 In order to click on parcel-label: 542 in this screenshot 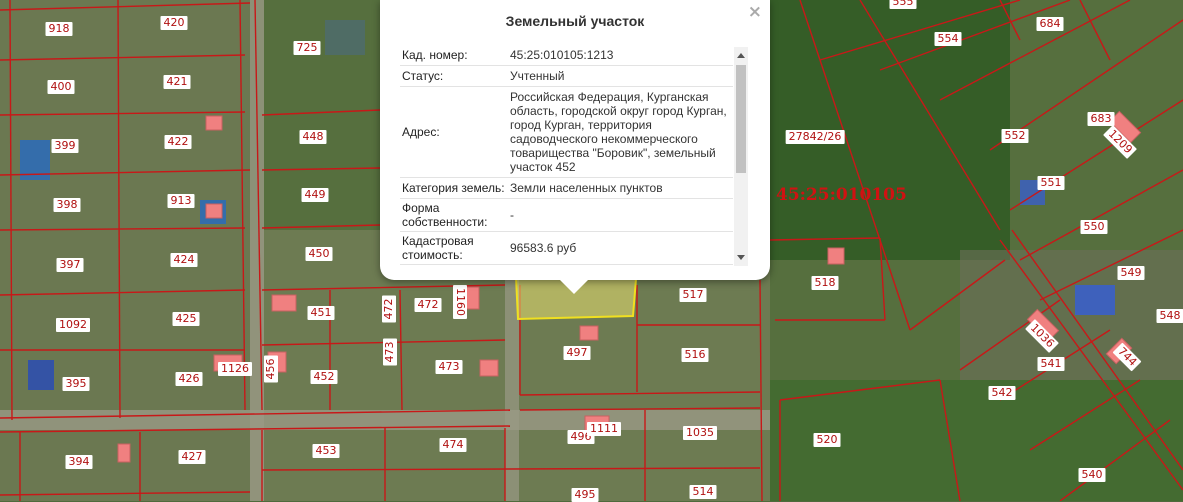, I will do `click(1002, 393)`.